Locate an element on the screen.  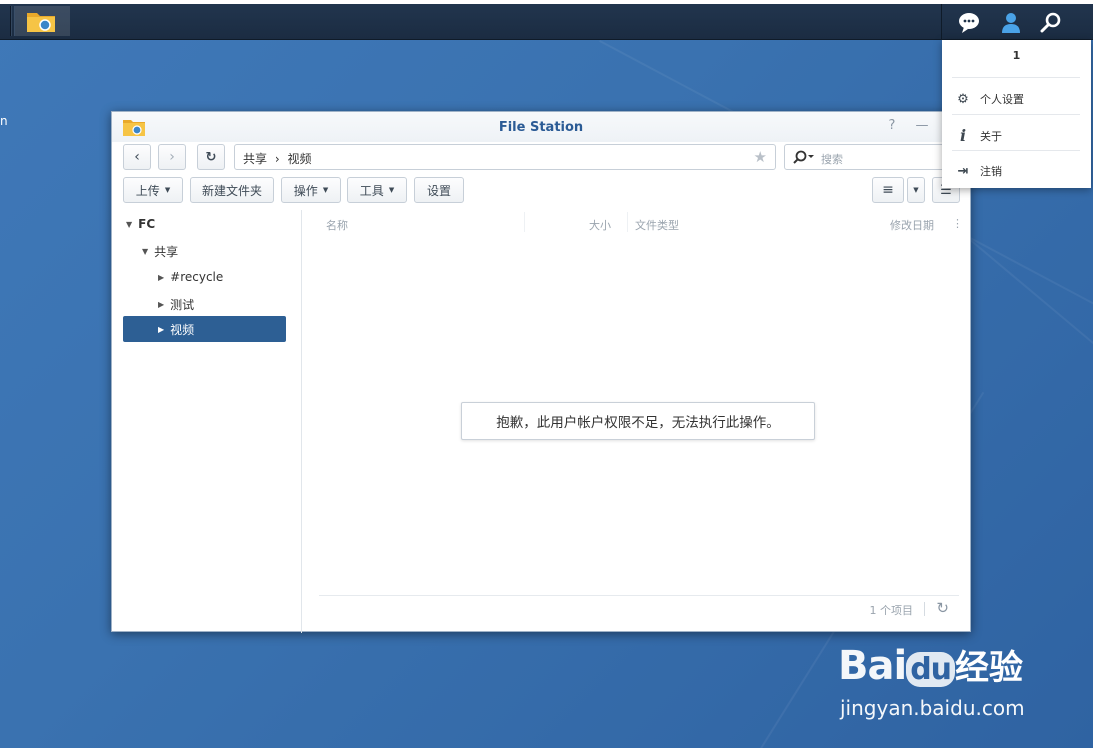
menu-item-label: 注销 is located at coordinates (991, 171).